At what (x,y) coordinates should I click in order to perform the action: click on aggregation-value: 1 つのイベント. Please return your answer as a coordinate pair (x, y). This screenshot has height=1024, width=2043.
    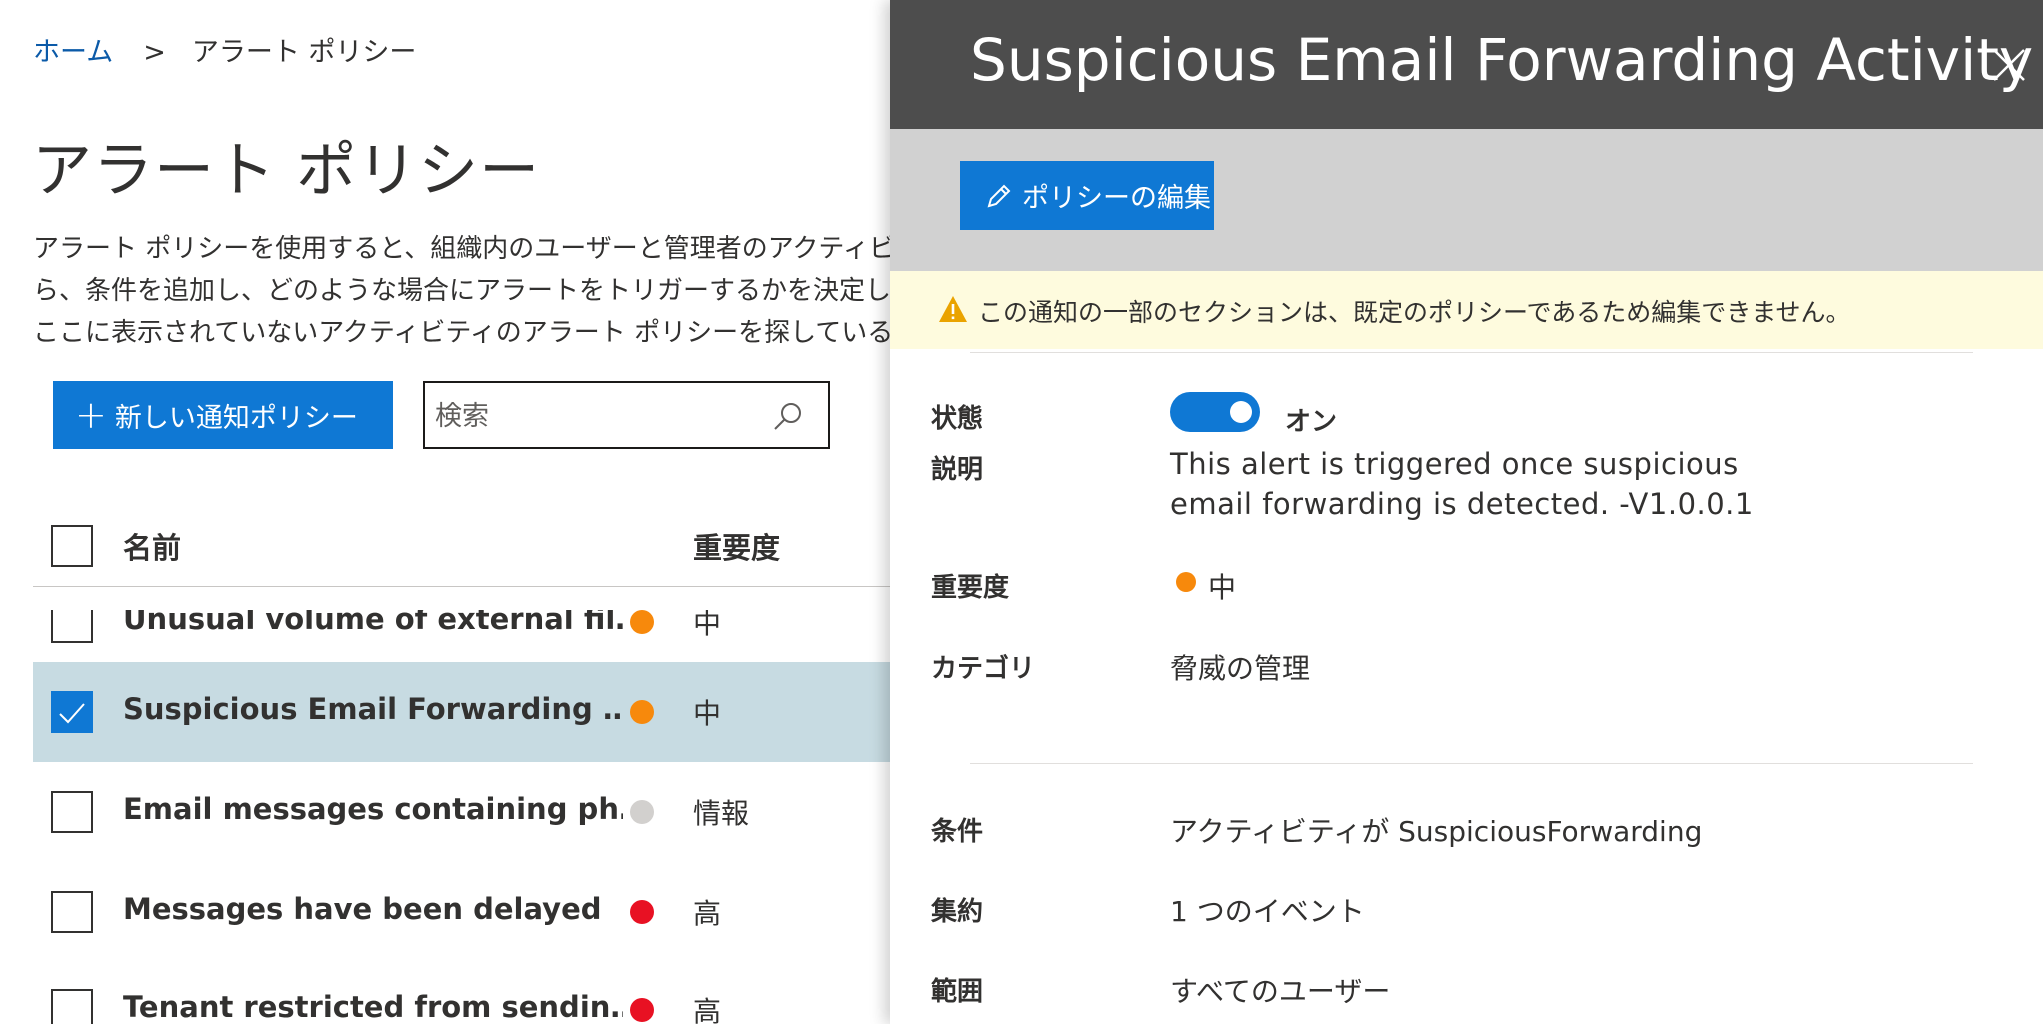
    Looking at the image, I should click on (1267, 911).